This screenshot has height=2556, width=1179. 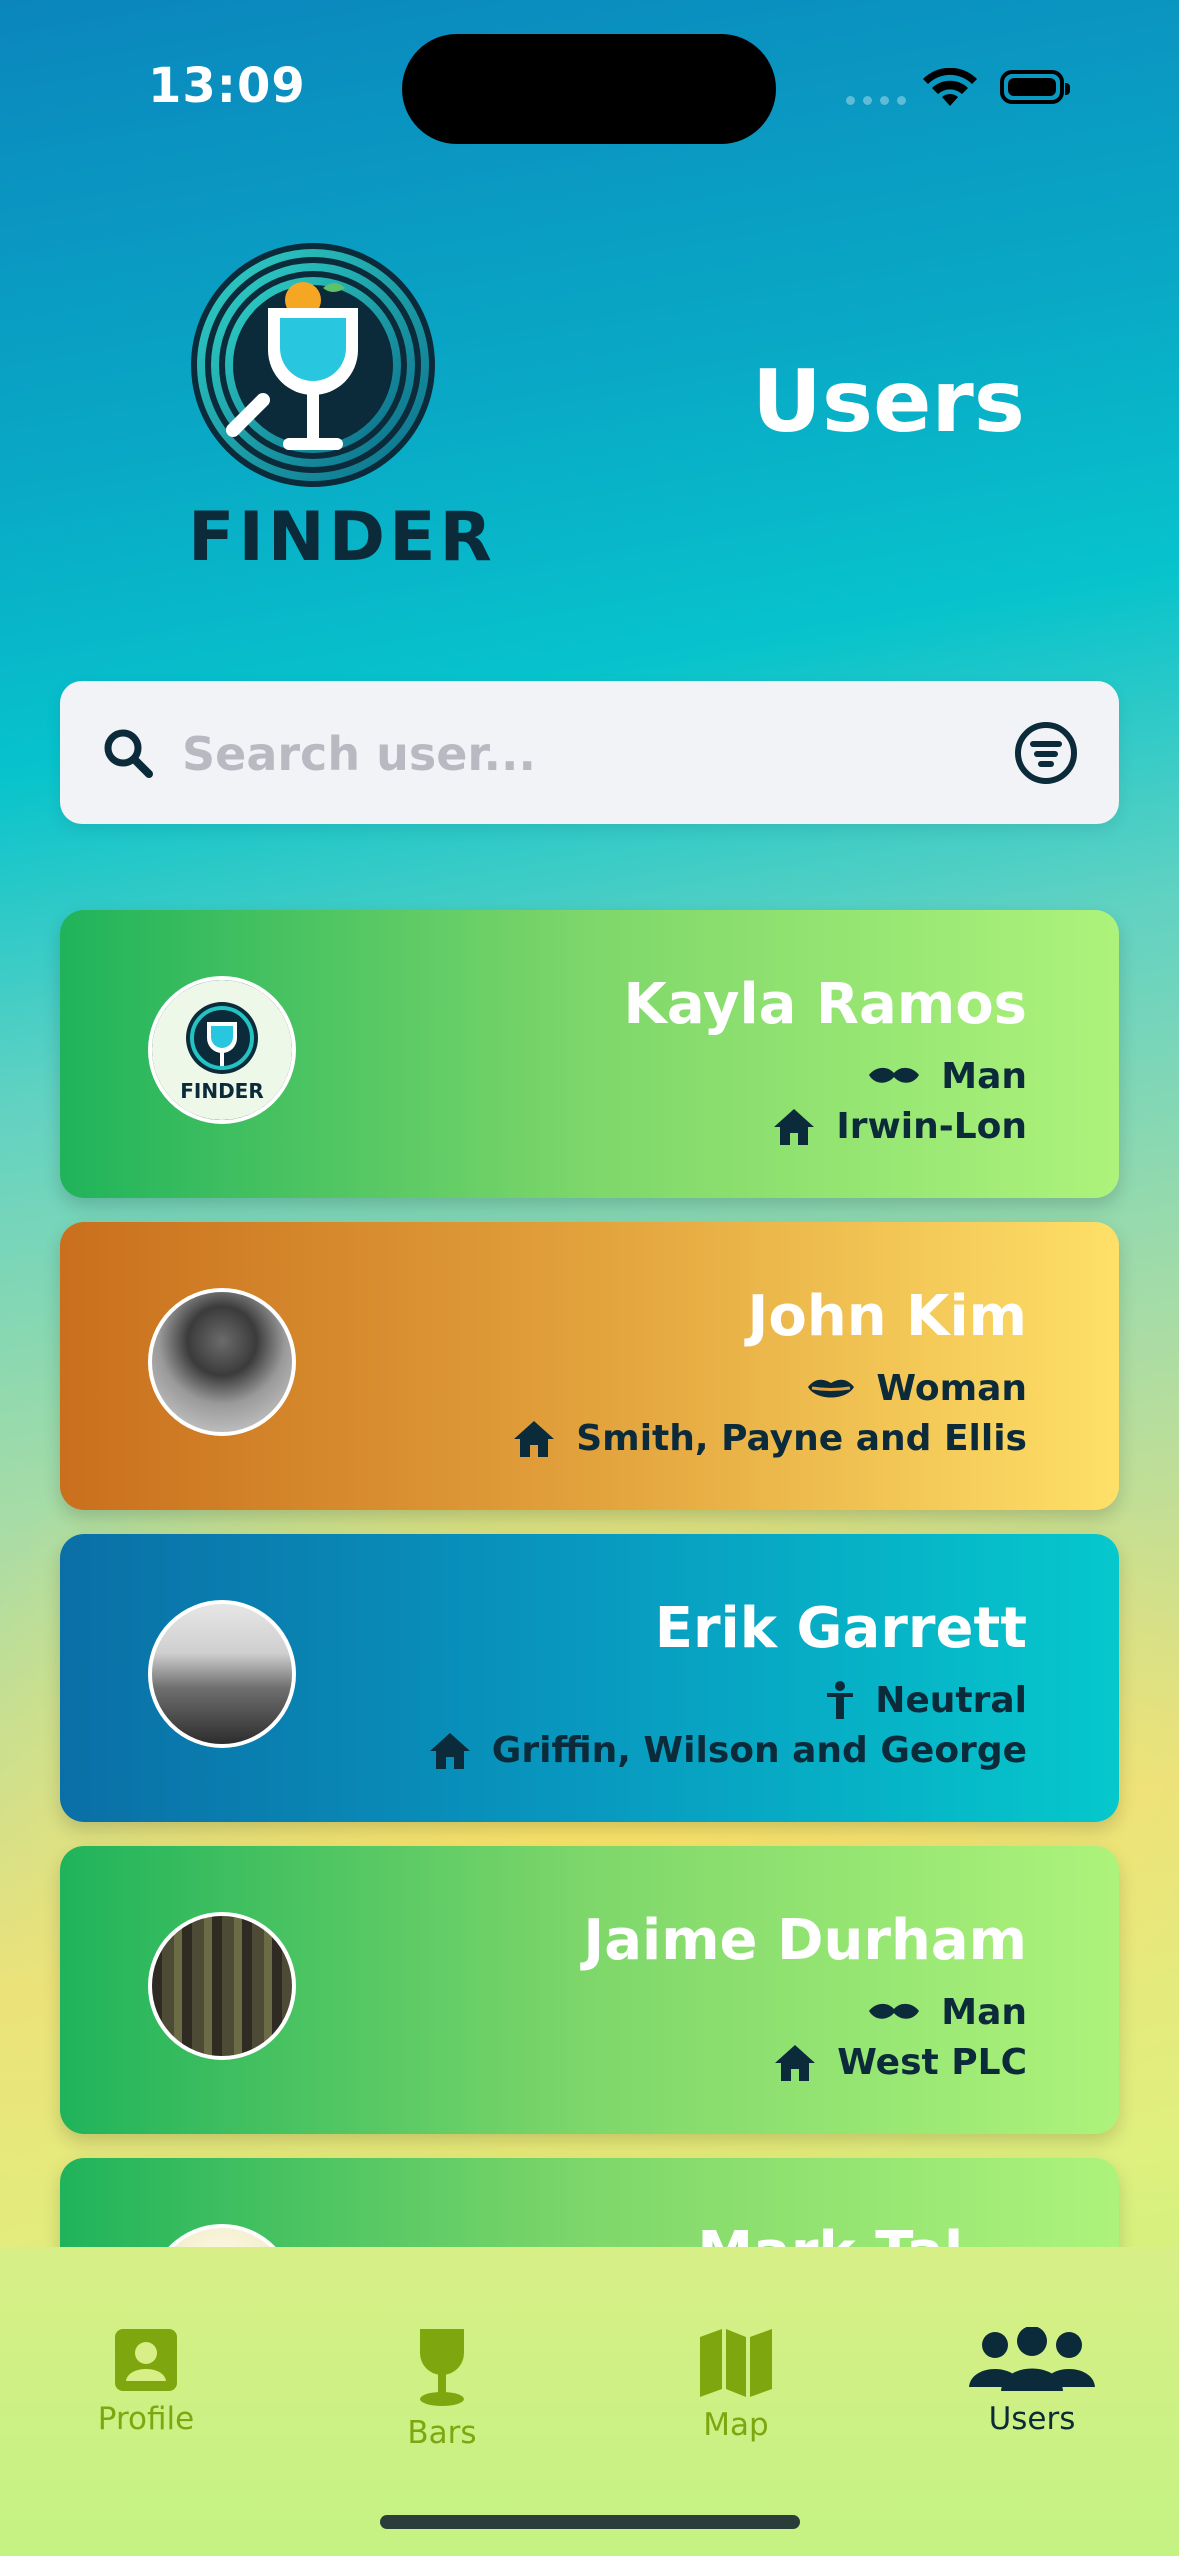 What do you see at coordinates (950, 87) in the screenshot?
I see `wifi-icon` at bounding box center [950, 87].